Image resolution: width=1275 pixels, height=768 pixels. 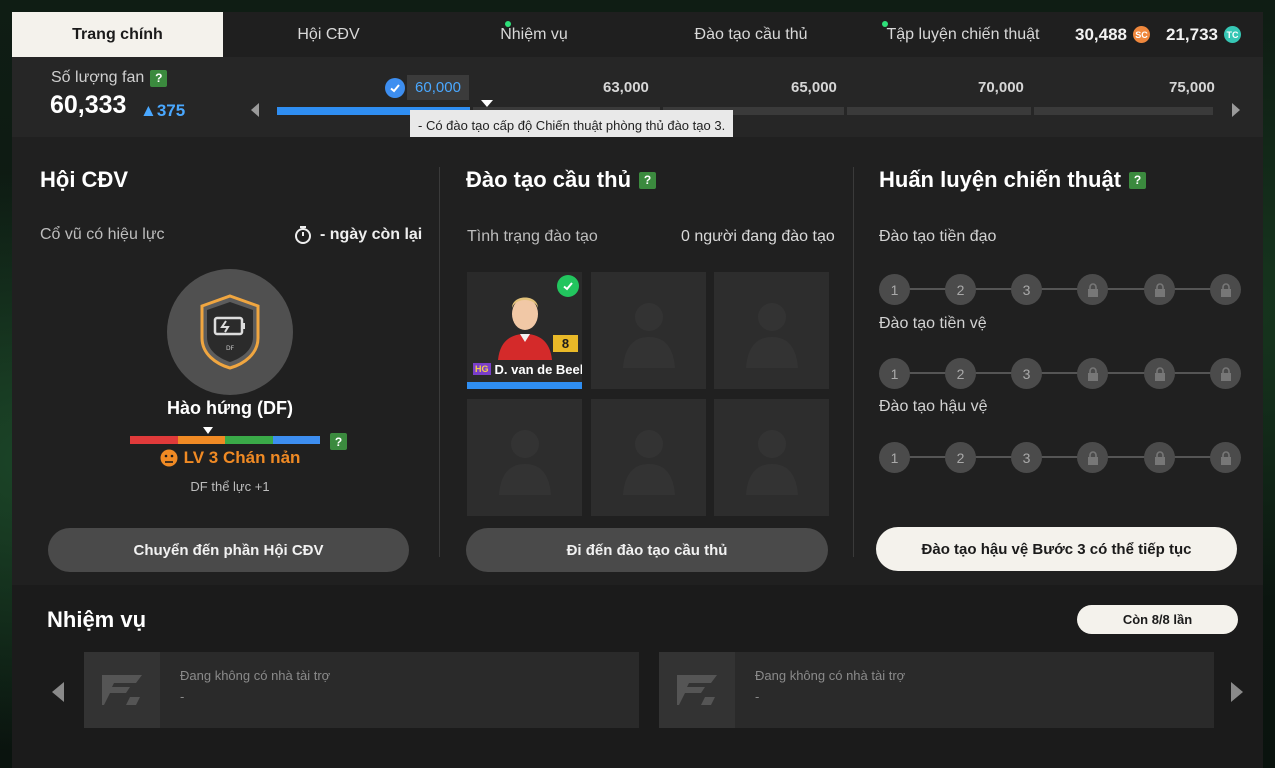 What do you see at coordinates (303, 235) in the screenshot?
I see `stopwatch-icon` at bounding box center [303, 235].